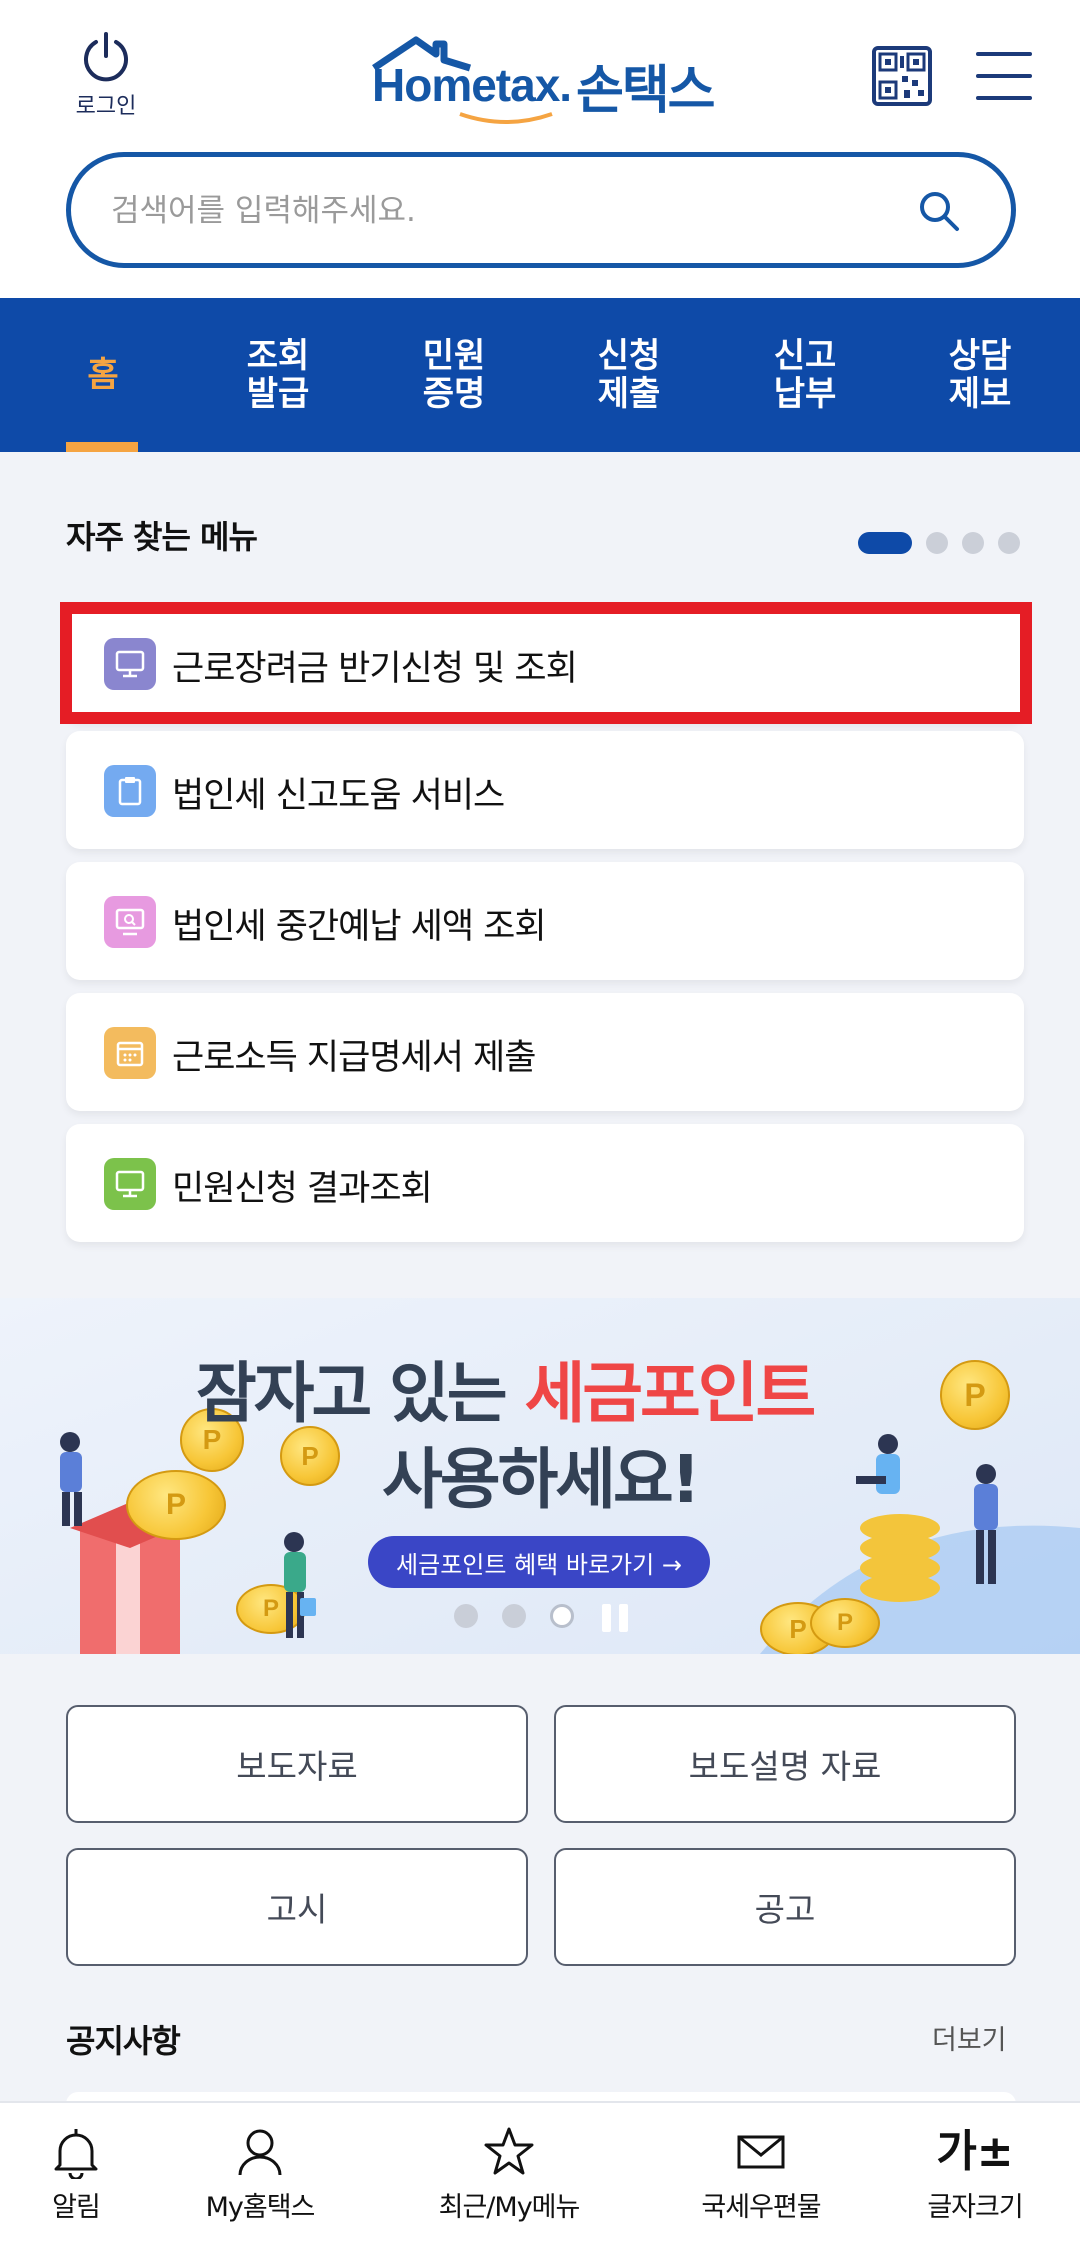 Image resolution: width=1080 pixels, height=2241 pixels. Describe the element at coordinates (300, 1585) in the screenshot. I see `banner-person-icon` at that location.